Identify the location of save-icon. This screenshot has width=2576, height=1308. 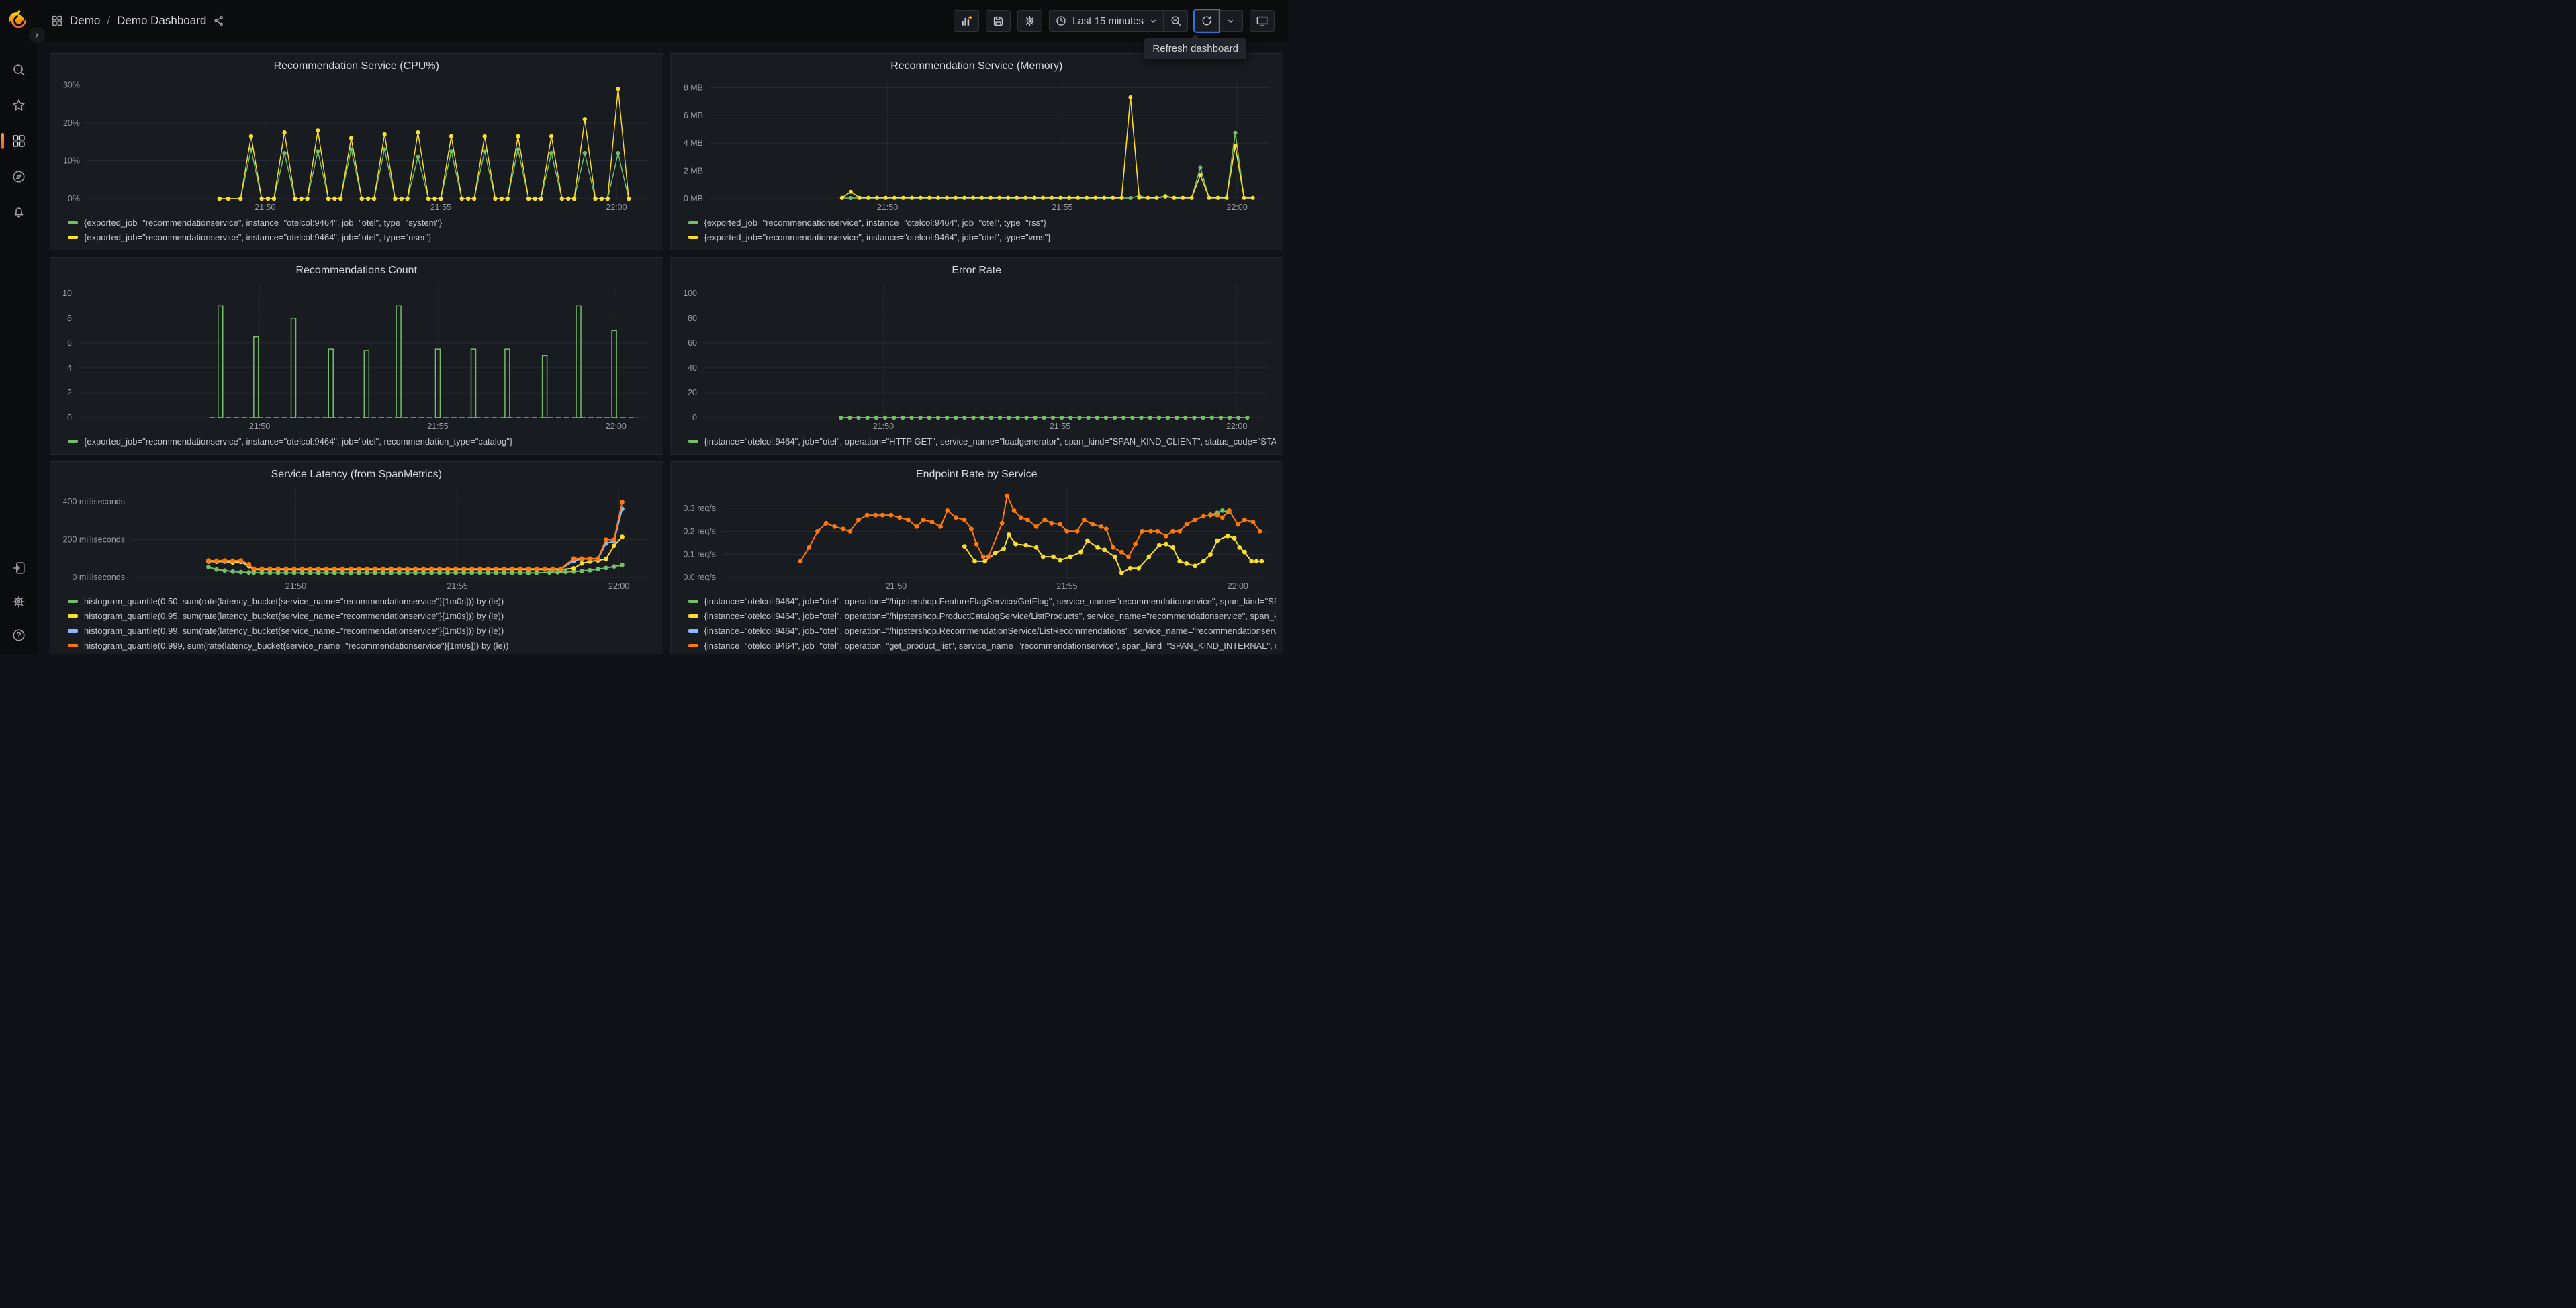
(998, 21).